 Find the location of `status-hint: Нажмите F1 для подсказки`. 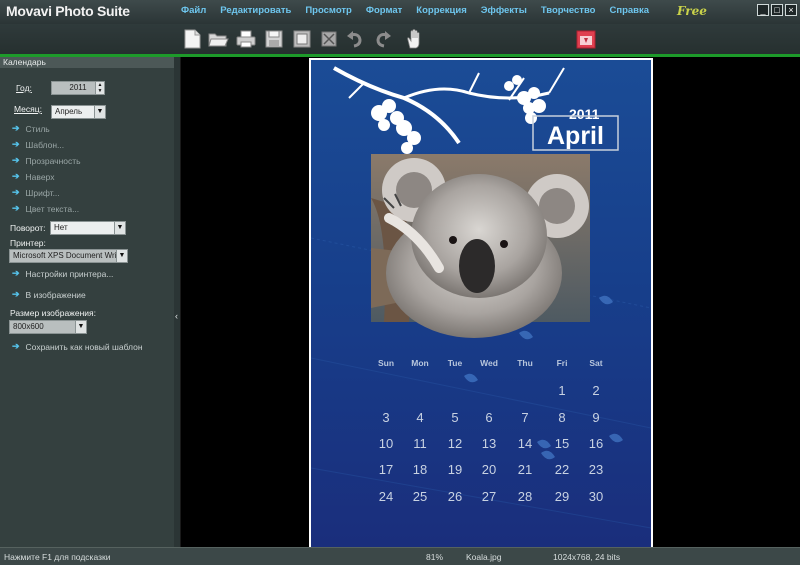

status-hint: Нажмите F1 для подсказки is located at coordinates (57, 557).